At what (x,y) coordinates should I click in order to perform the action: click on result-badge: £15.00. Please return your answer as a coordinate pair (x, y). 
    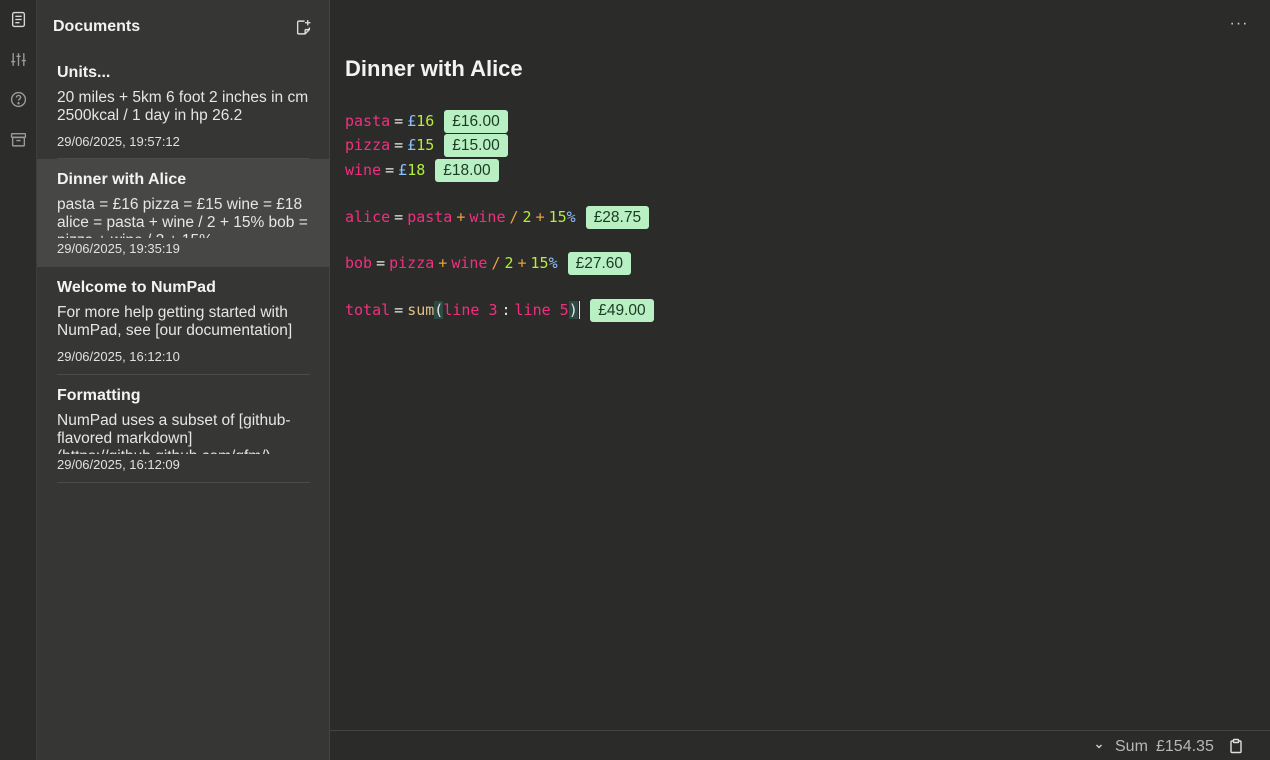
    Looking at the image, I should click on (476, 145).